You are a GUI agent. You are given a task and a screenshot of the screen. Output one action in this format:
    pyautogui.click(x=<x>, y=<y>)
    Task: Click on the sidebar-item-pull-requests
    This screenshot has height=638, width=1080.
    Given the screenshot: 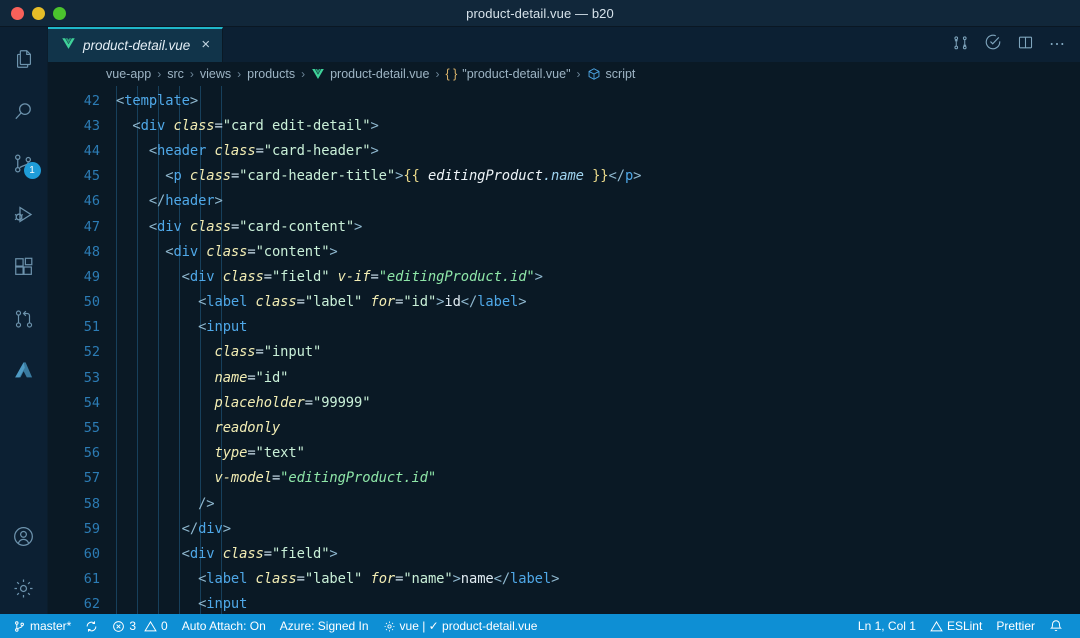 What is the action you would take?
    pyautogui.click(x=24, y=319)
    